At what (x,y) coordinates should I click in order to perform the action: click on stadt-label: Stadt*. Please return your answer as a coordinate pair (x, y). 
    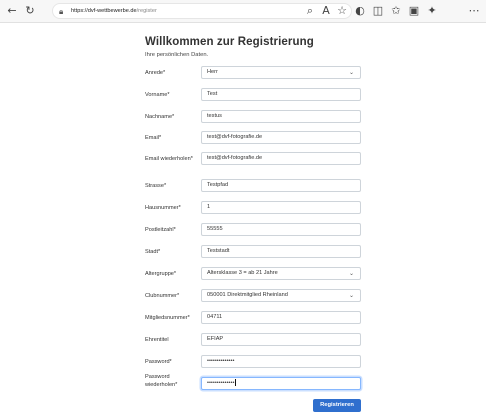
    Looking at the image, I should click on (153, 252).